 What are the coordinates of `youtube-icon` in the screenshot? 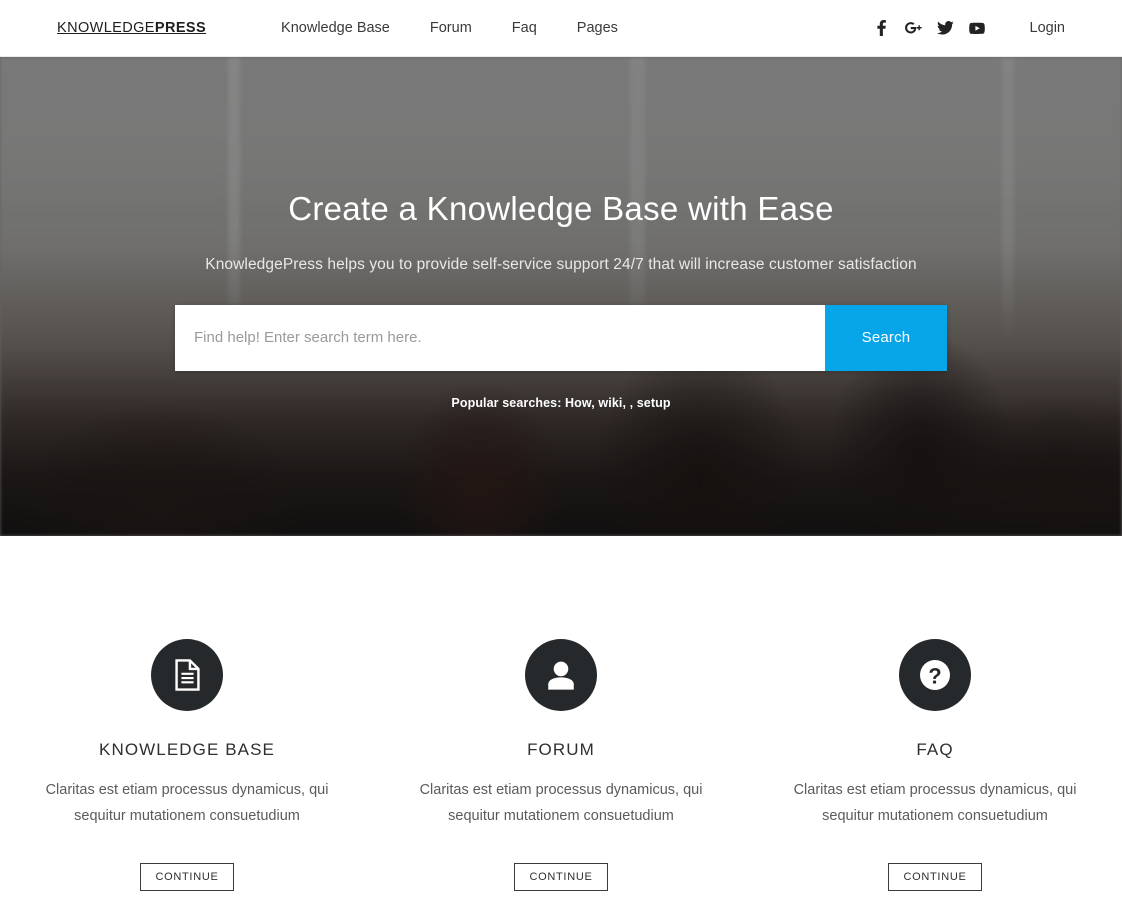 It's located at (977, 28).